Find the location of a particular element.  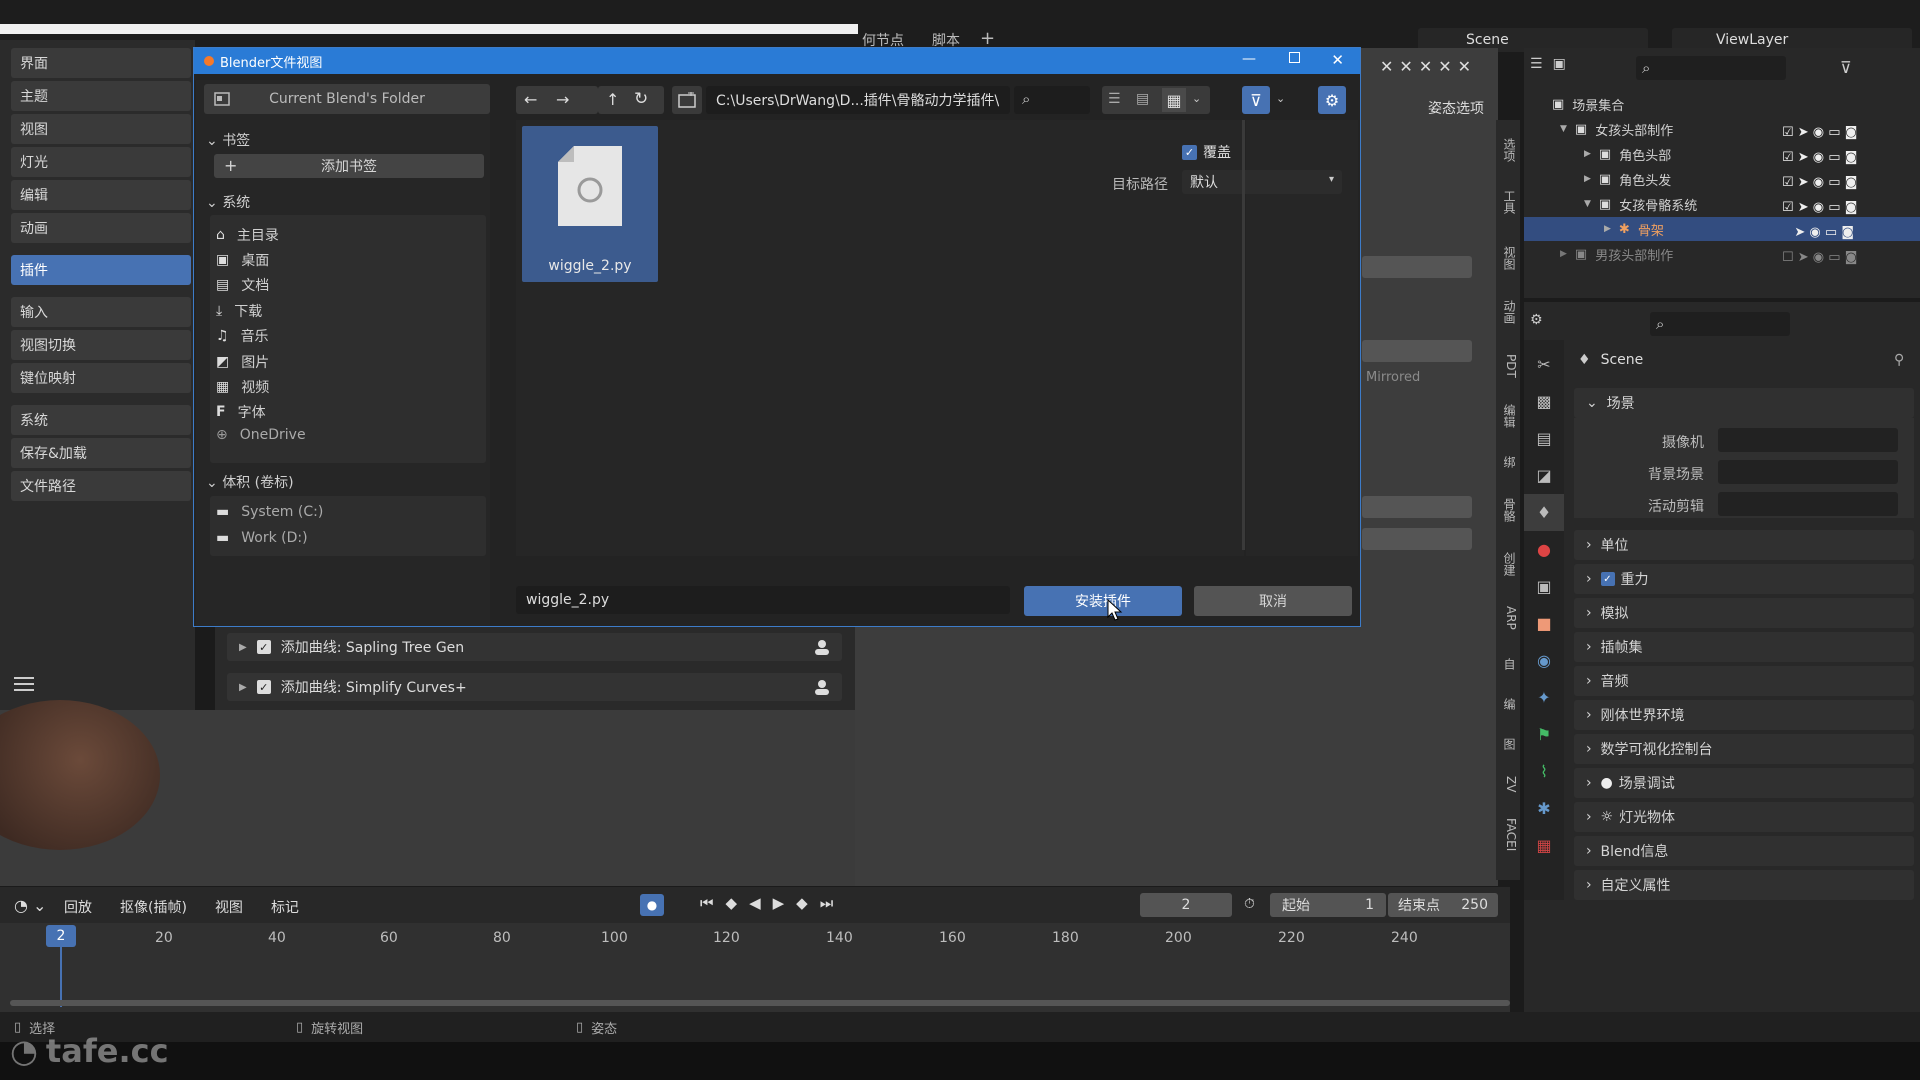

current-folder-button: Current Blend's Folder is located at coordinates (347, 99).